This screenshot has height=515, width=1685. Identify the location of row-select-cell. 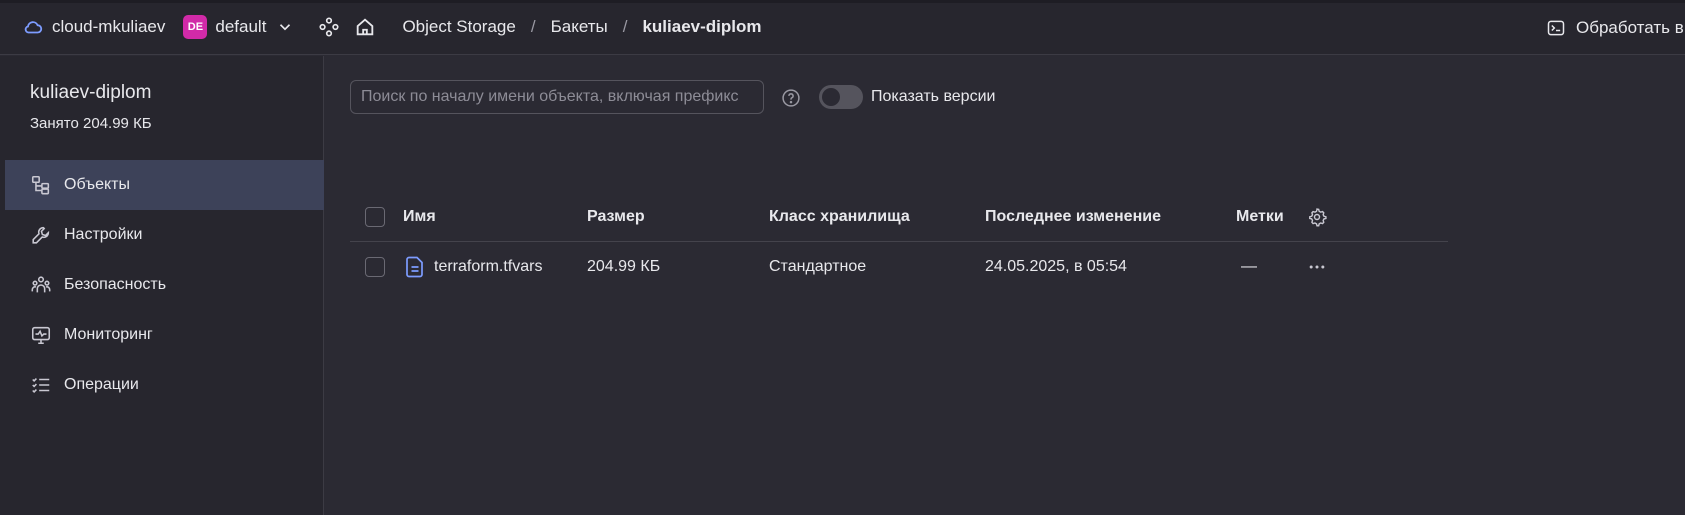
(375, 267).